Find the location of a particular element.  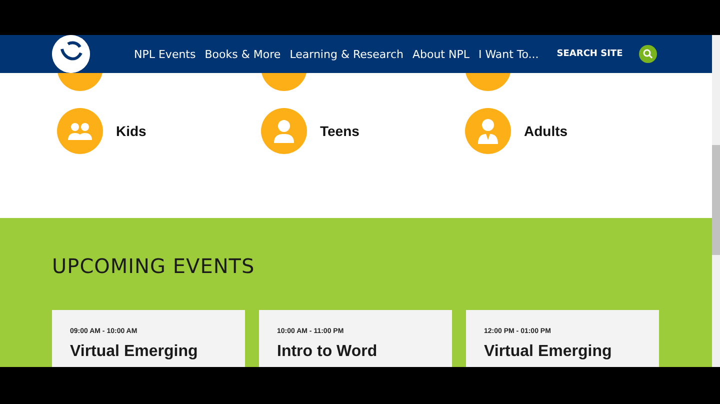

search-site-link: SEARCH SITE is located at coordinates (589, 54).